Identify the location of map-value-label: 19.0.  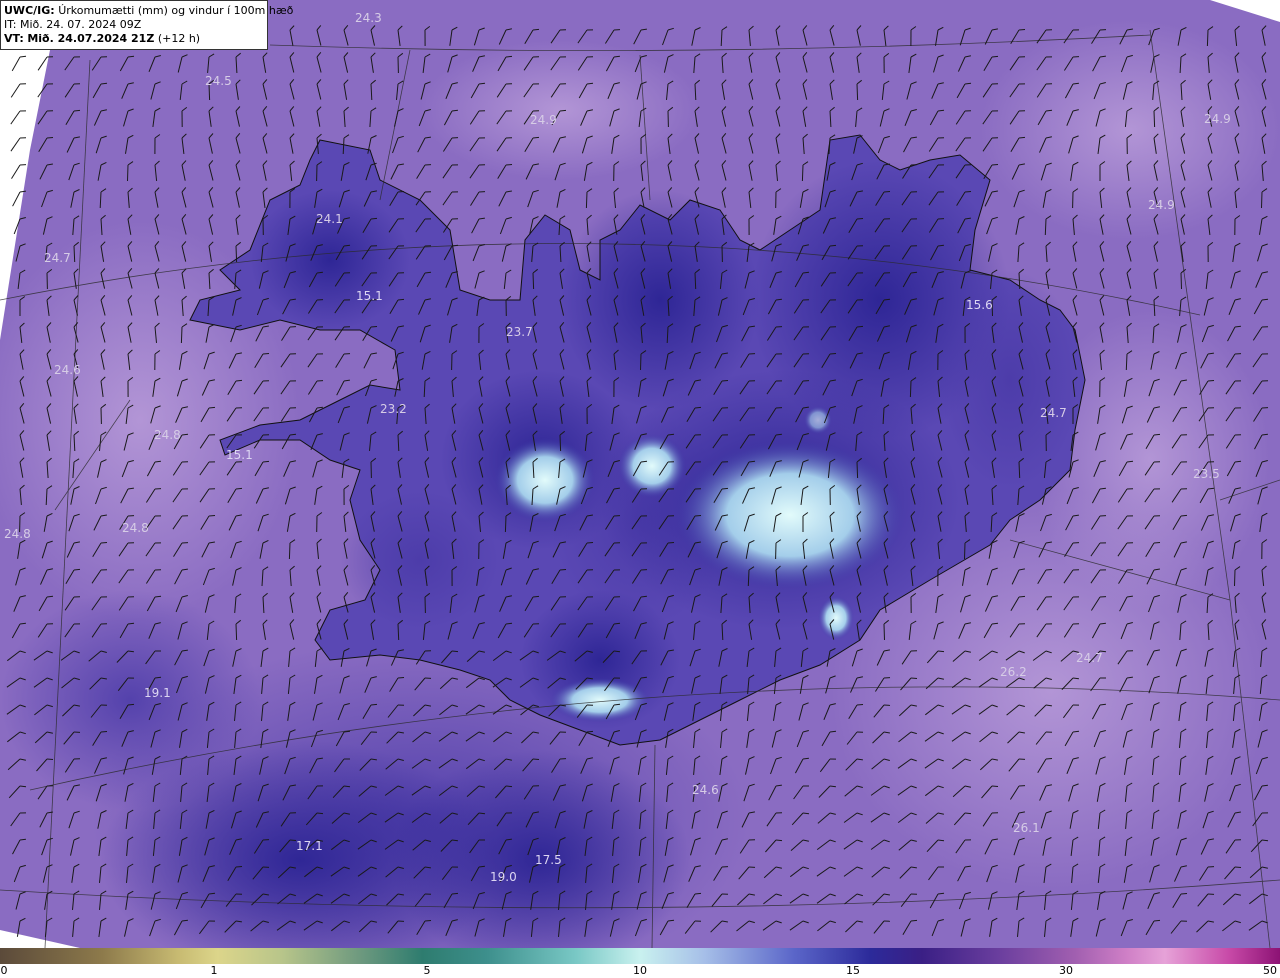
(503, 877).